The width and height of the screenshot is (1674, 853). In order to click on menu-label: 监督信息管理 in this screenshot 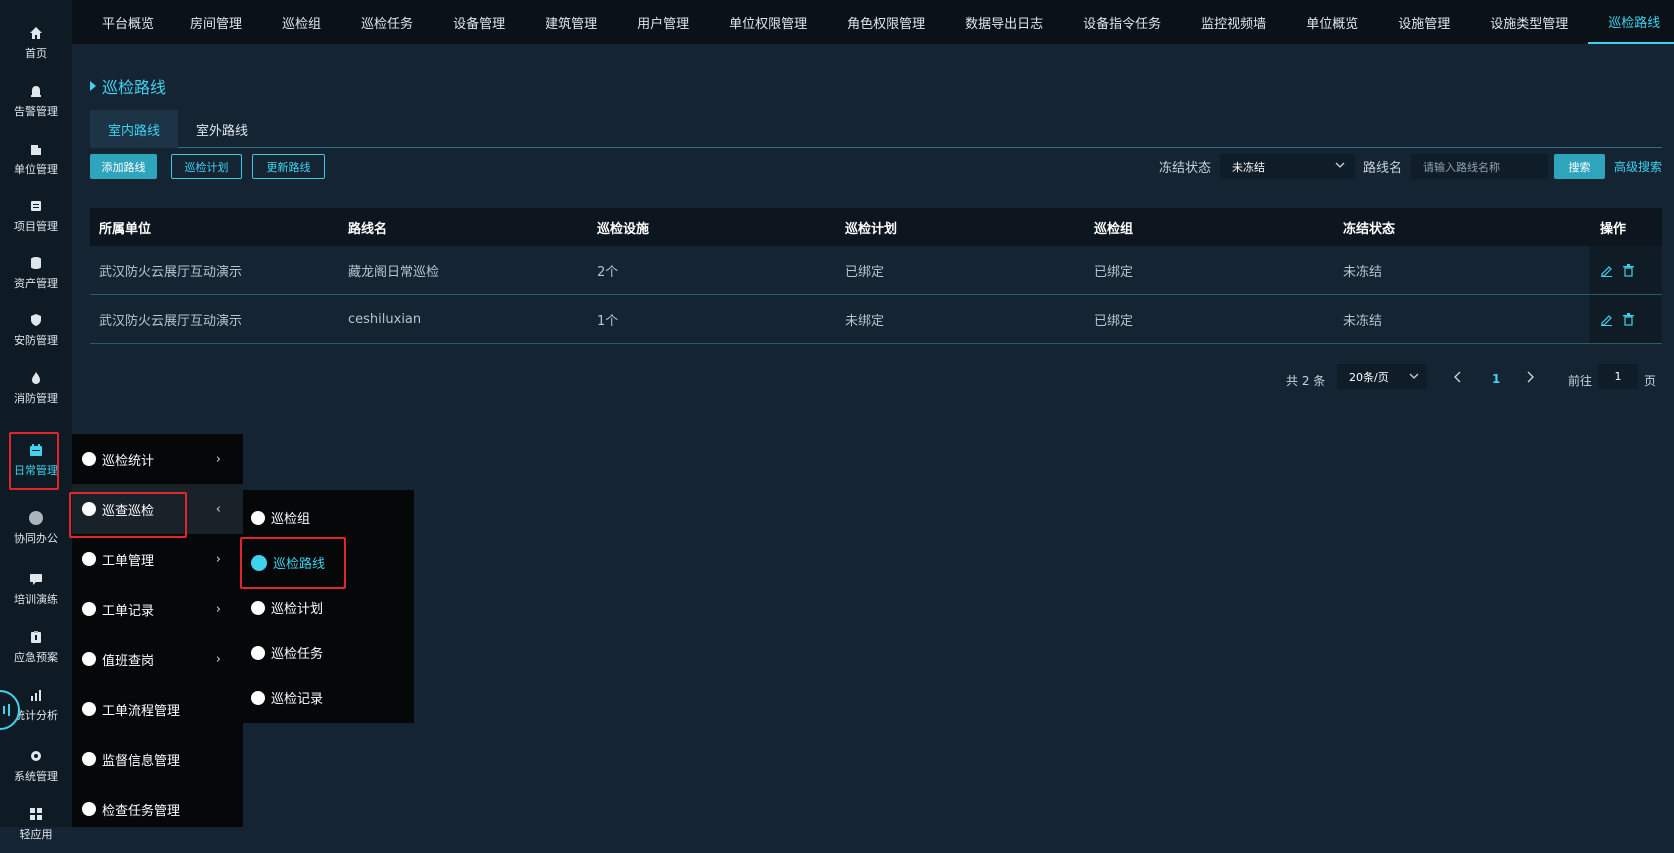, I will do `click(141, 761)`.